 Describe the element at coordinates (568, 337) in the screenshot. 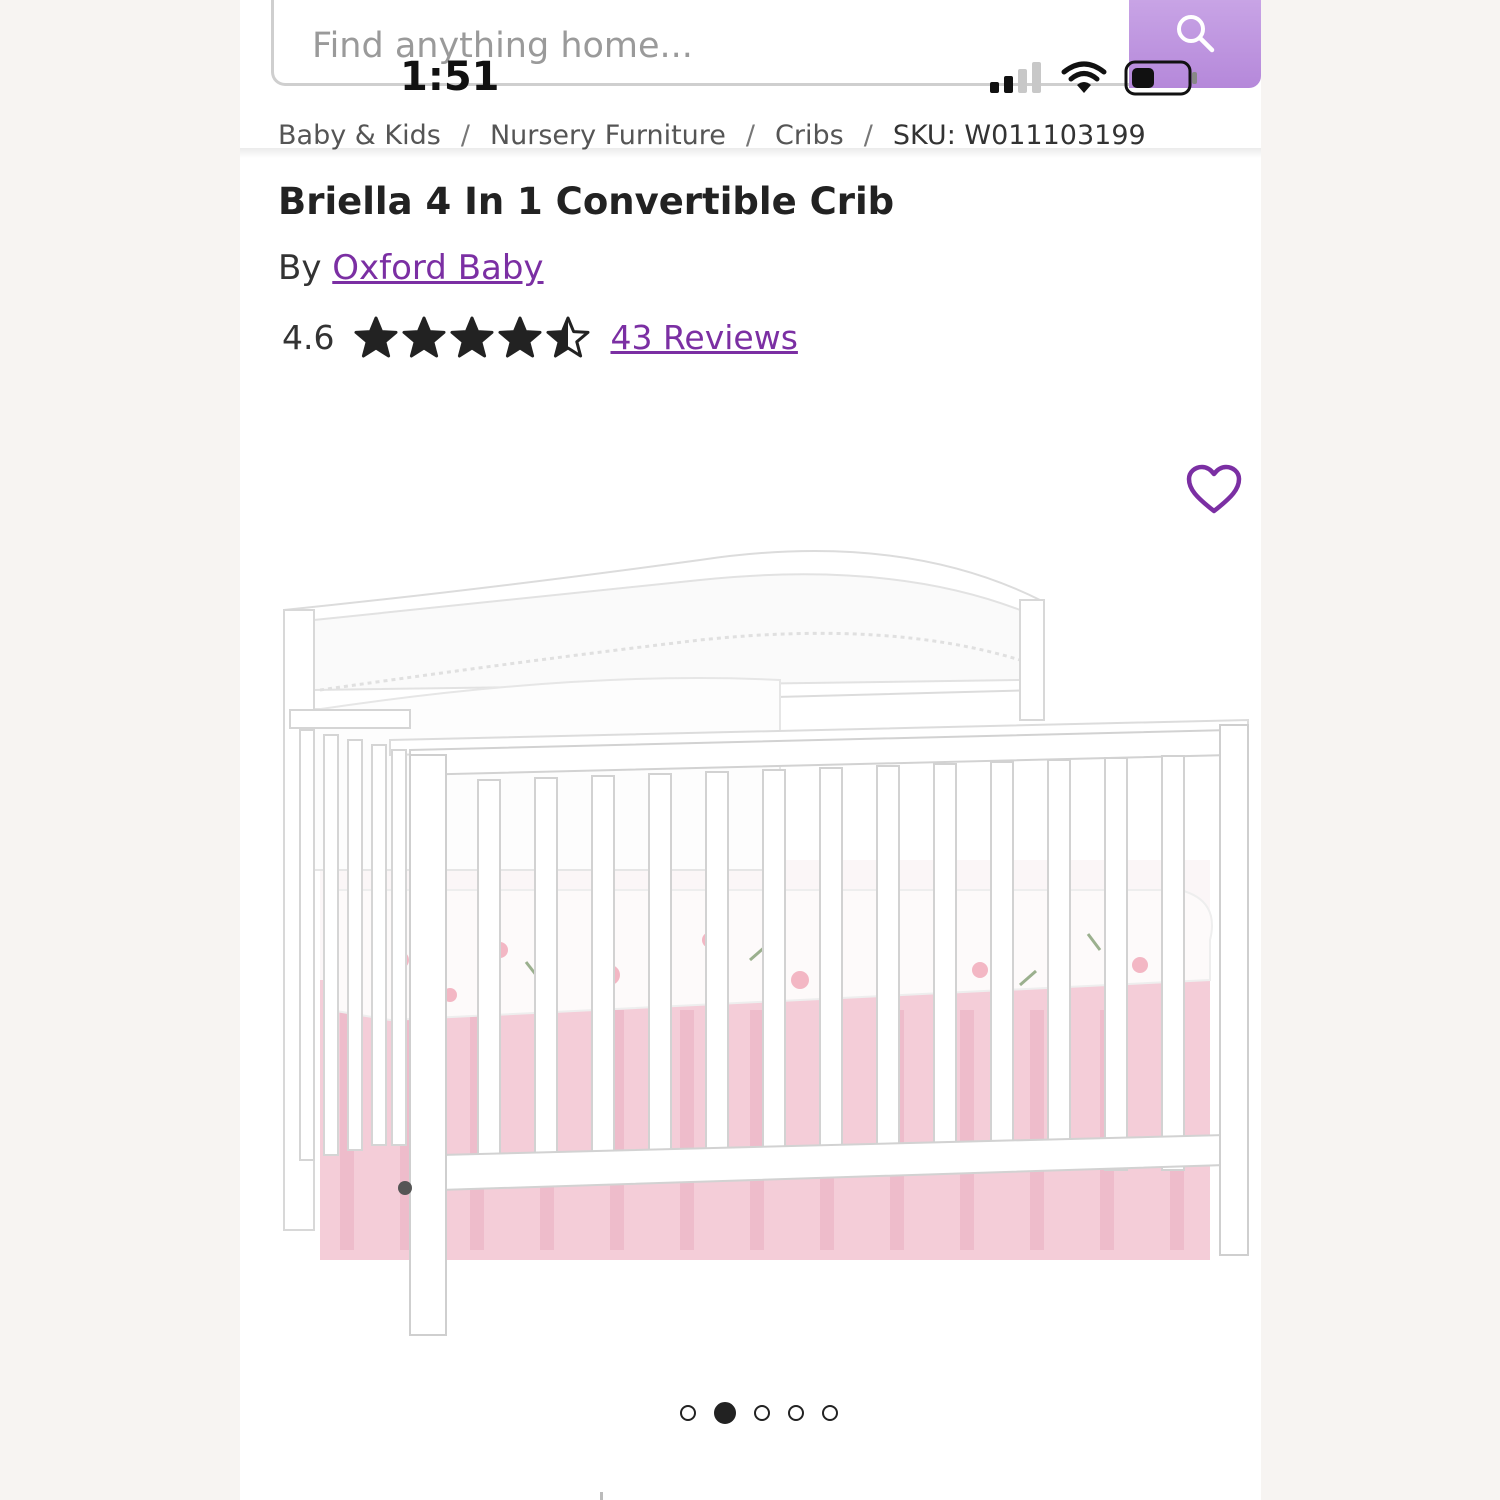

I see `star-half-icon` at that location.